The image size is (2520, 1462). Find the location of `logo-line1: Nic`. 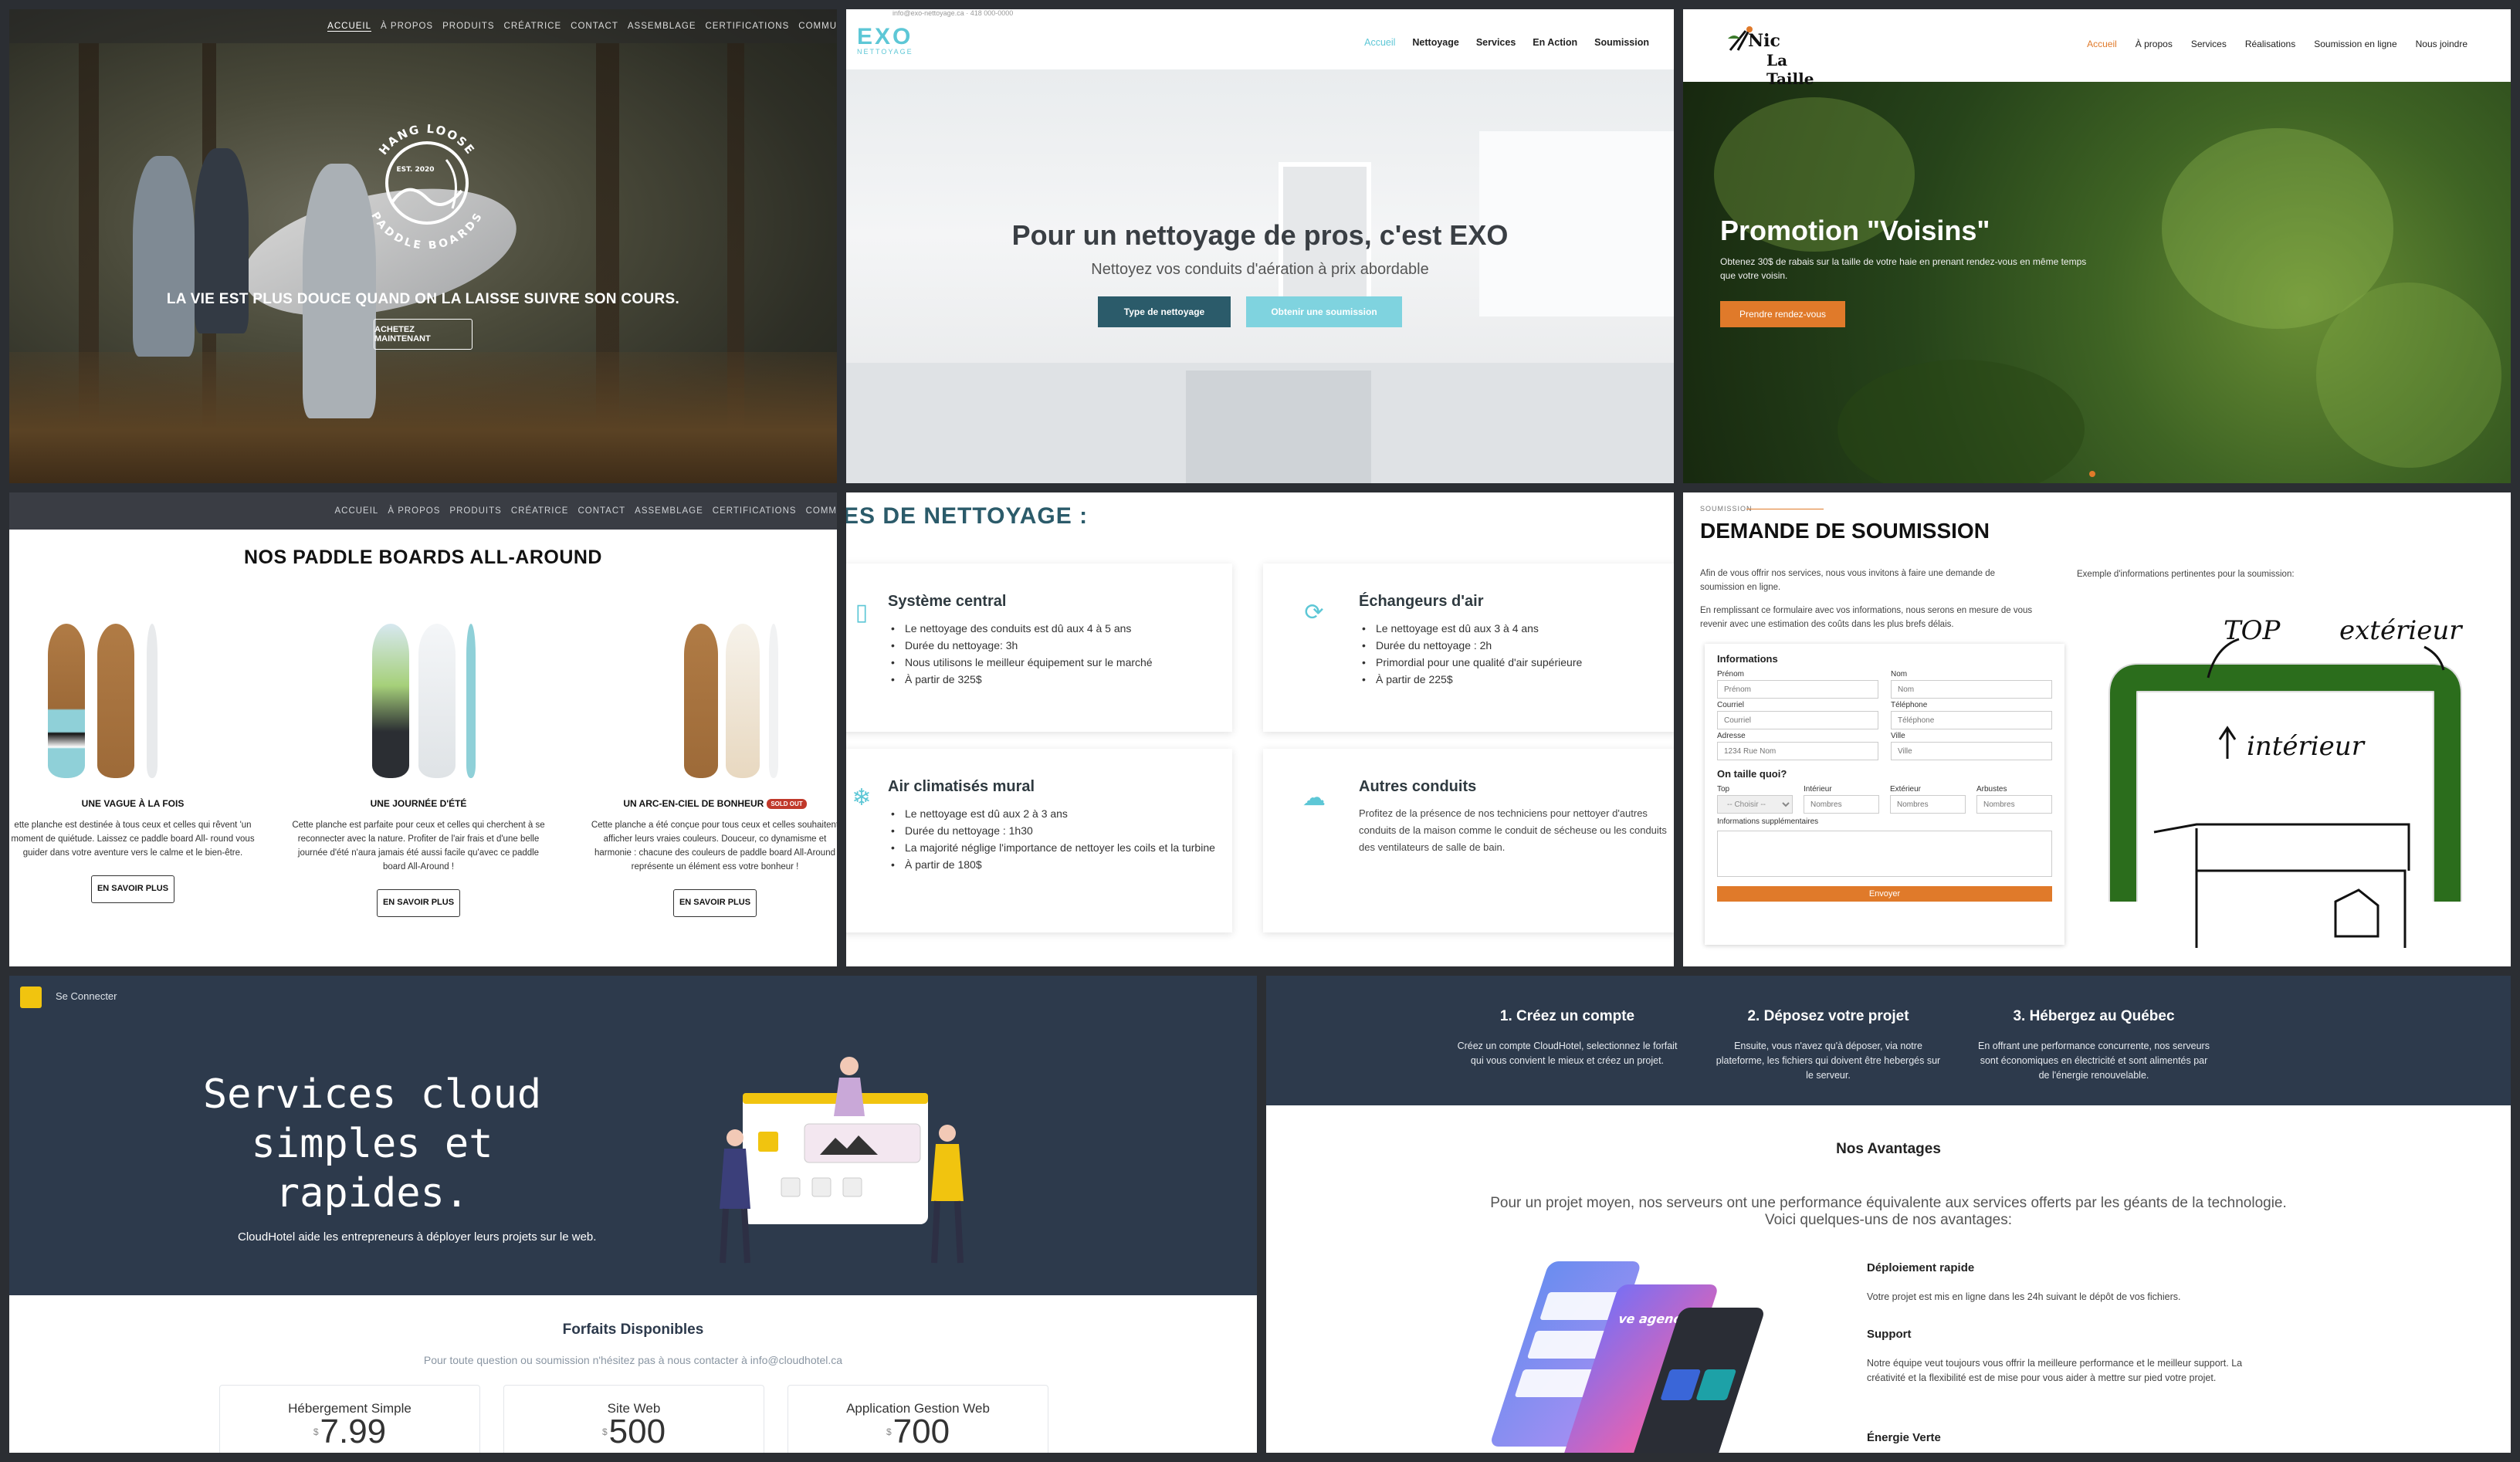

logo-line1: Nic is located at coordinates (1764, 41).